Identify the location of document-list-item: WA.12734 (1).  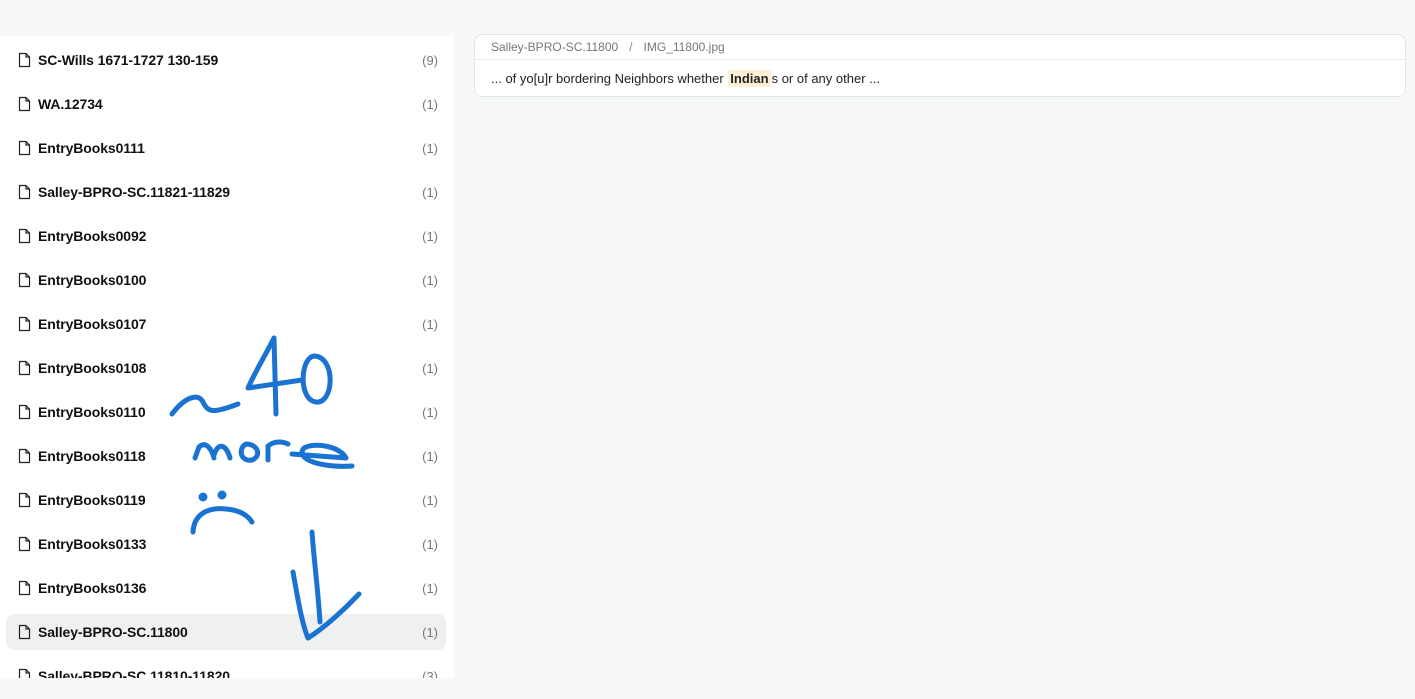
(226, 104).